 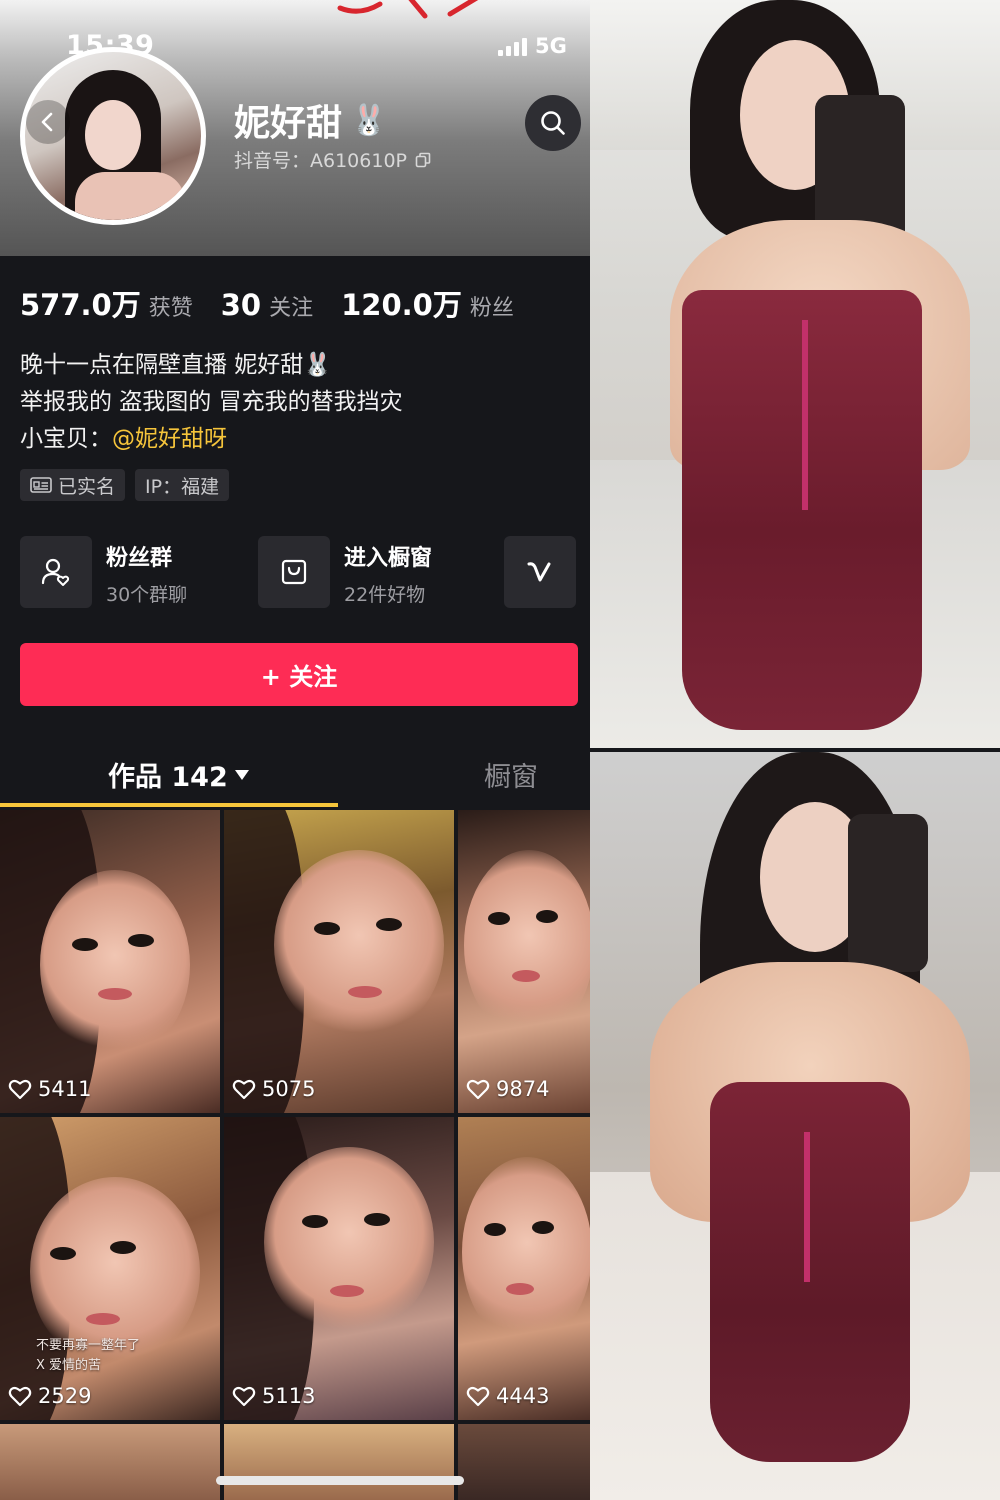 I want to click on shopping-bag-icon, so click(x=294, y=572).